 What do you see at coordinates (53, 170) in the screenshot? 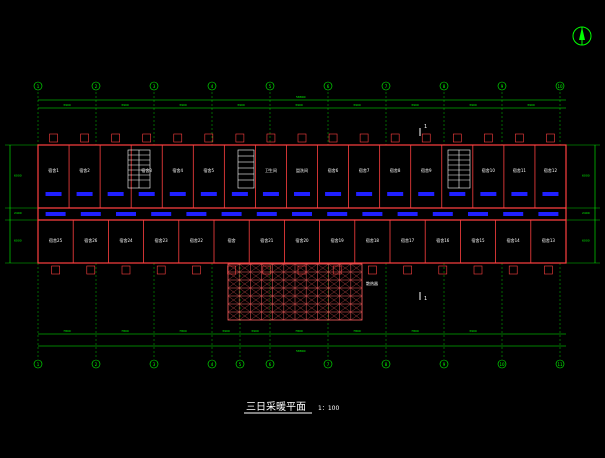
I see `room-label-north: 宿舍1` at bounding box center [53, 170].